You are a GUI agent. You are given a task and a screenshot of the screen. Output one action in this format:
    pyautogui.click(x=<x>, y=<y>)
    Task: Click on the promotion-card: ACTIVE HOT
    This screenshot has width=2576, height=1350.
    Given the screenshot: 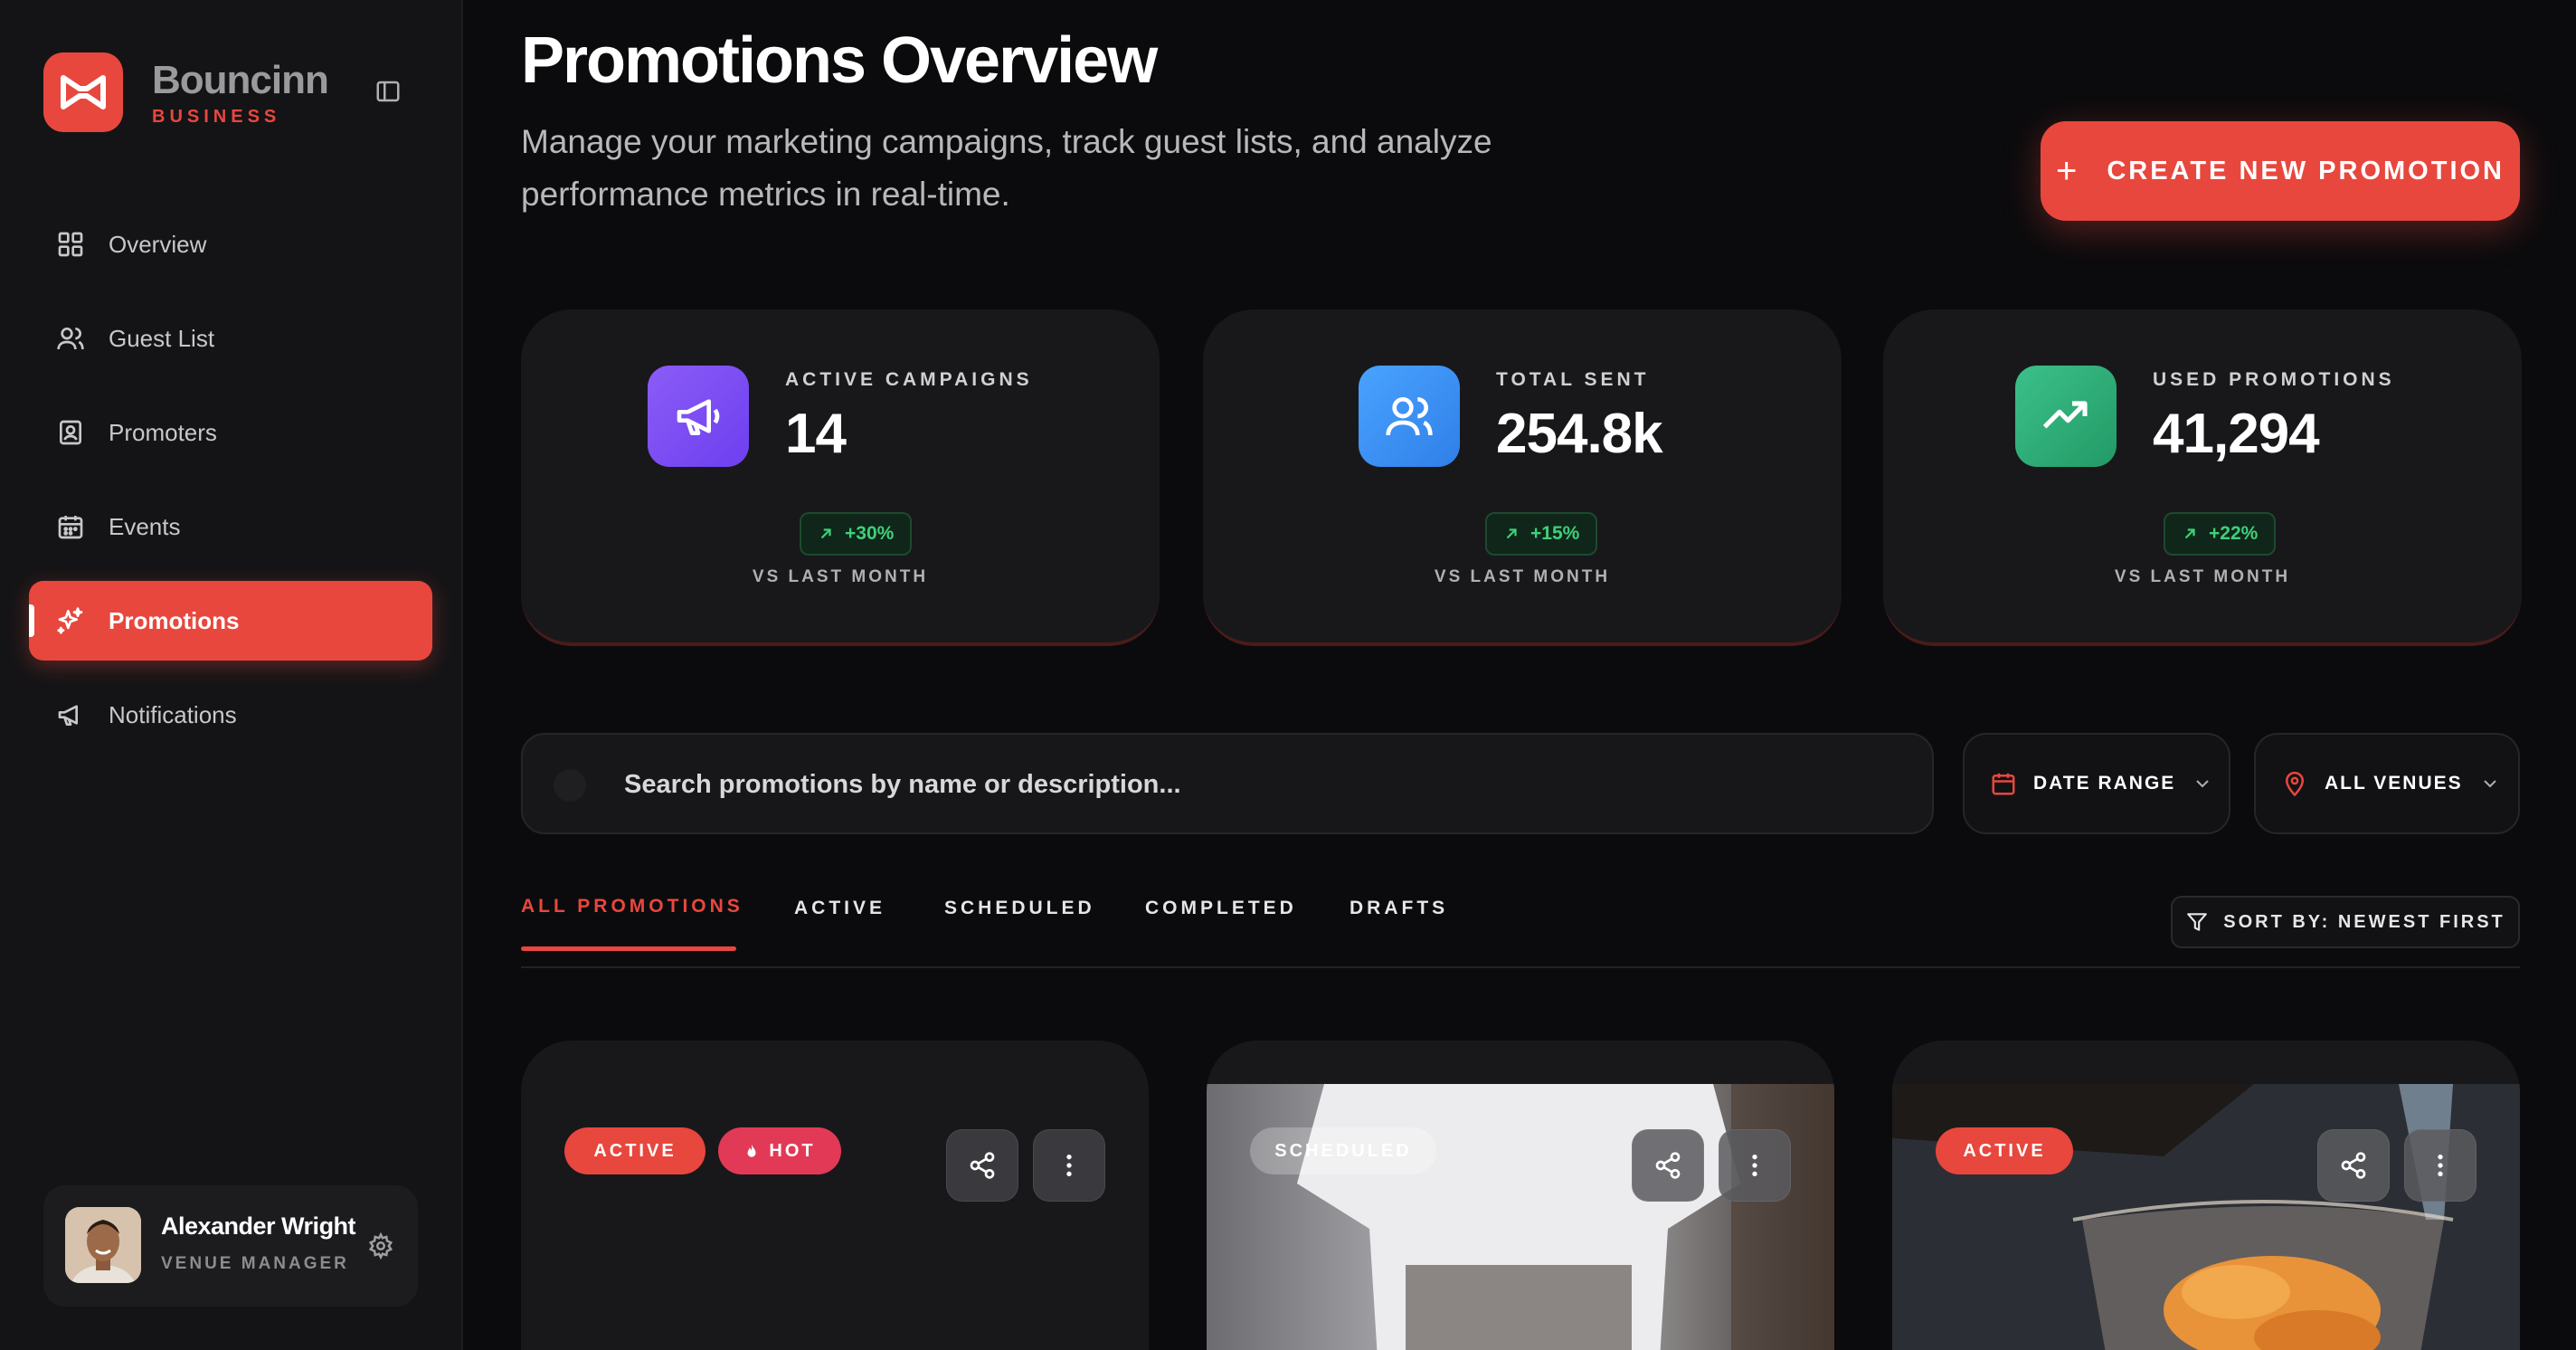 What is the action you would take?
    pyautogui.click(x=835, y=1196)
    